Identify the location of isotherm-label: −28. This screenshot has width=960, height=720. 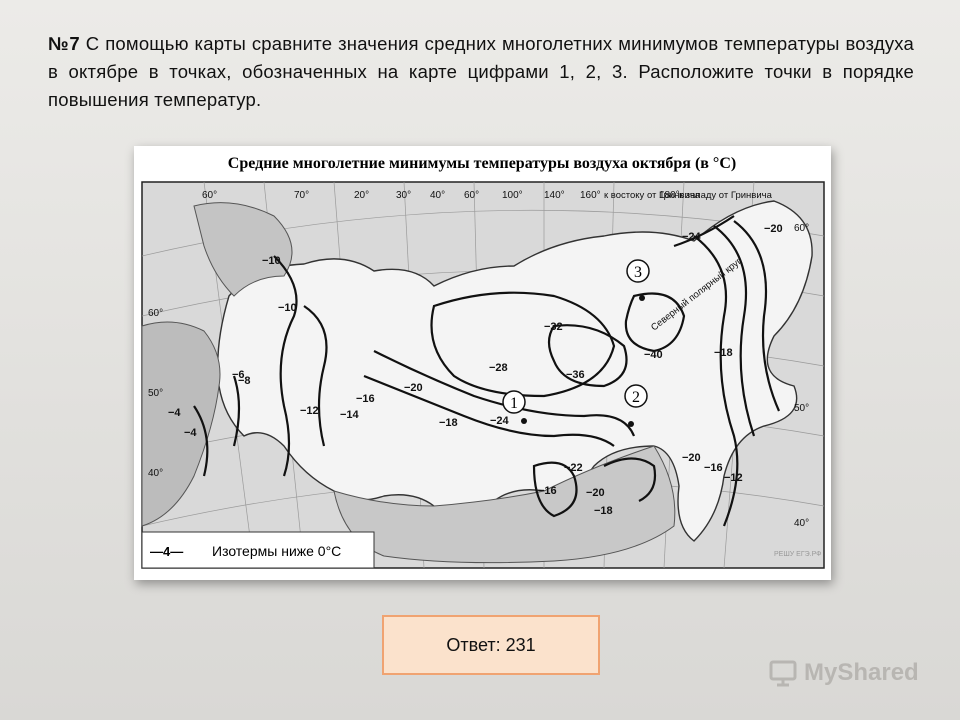
(498, 368).